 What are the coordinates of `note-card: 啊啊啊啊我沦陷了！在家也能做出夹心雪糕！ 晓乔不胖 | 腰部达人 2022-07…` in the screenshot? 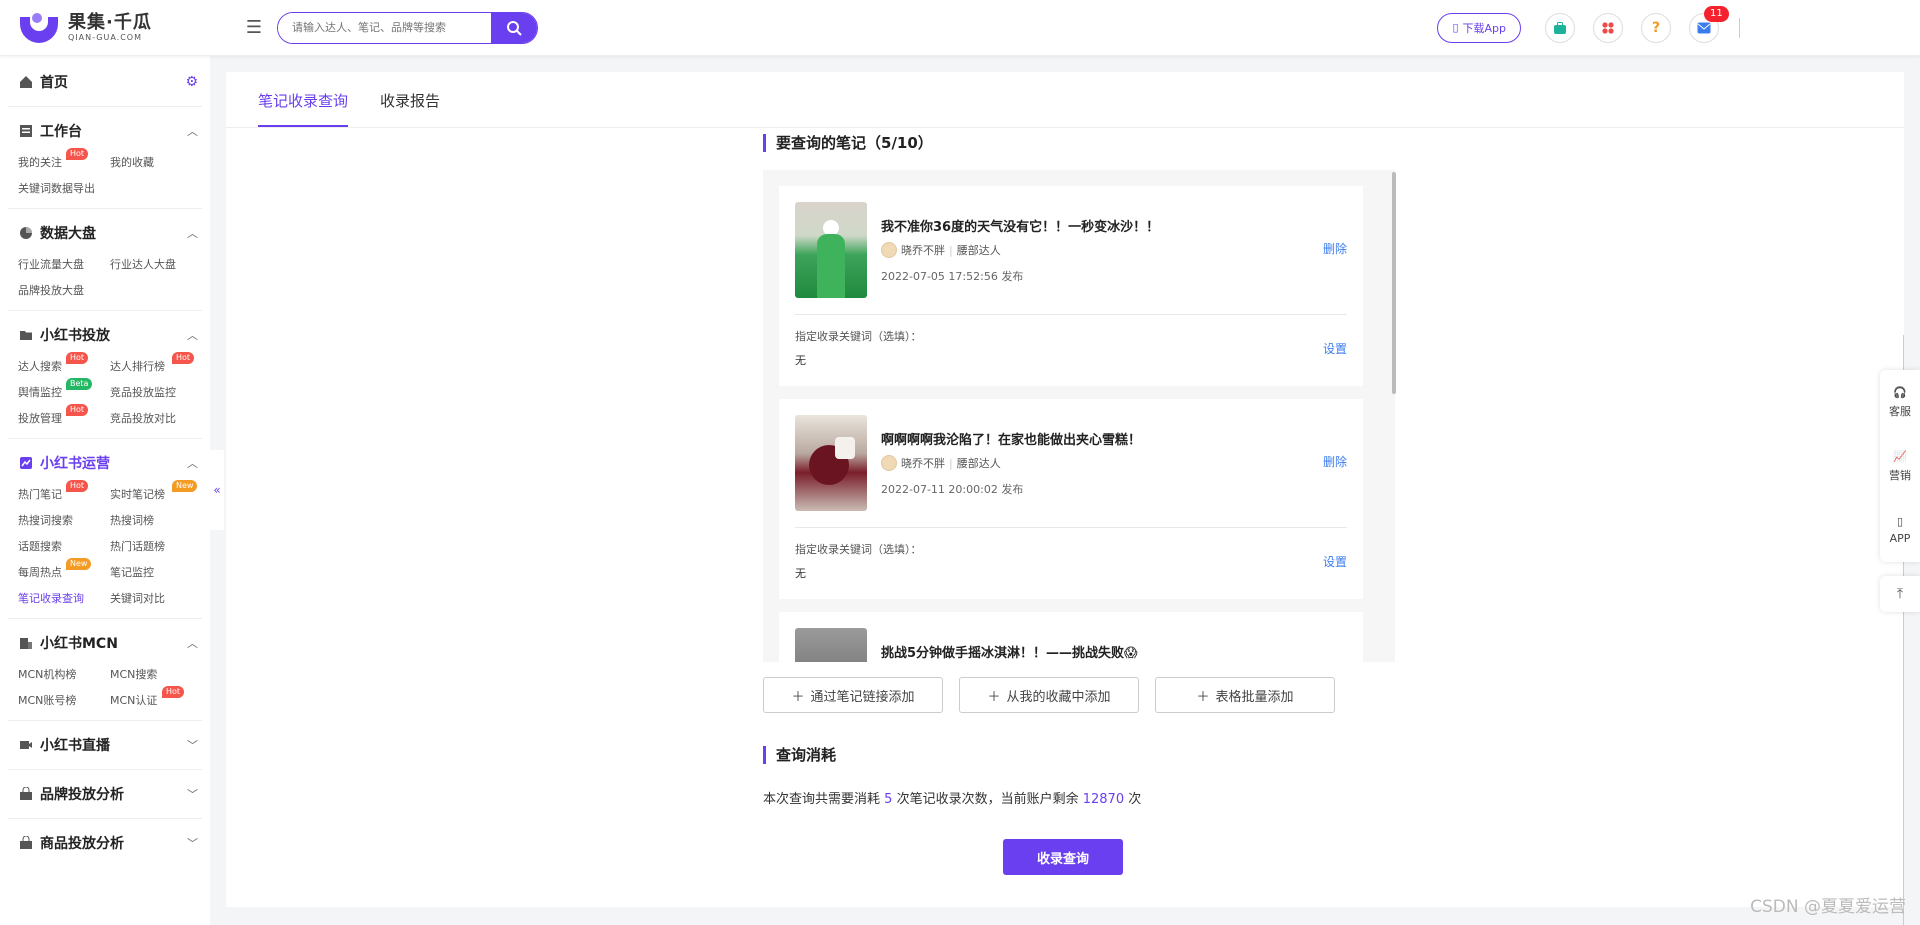 It's located at (1071, 499).